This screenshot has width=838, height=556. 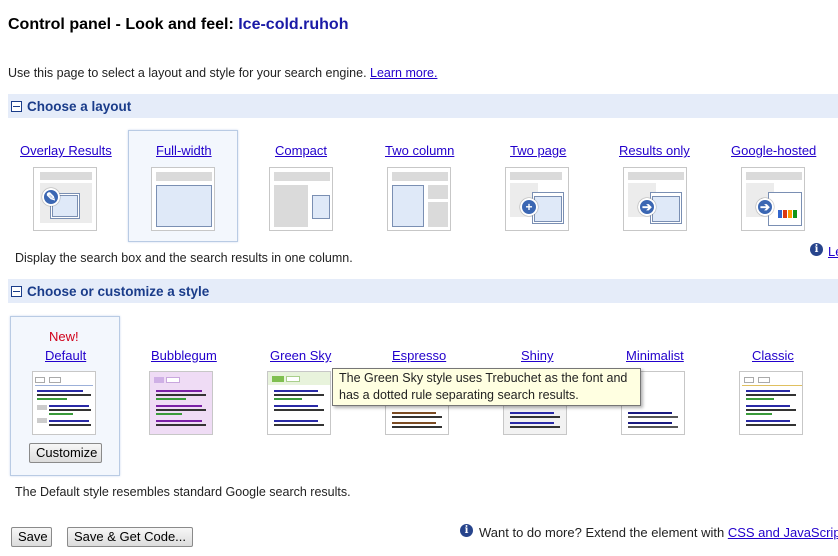 I want to click on style-label: Default, so click(x=65, y=355).